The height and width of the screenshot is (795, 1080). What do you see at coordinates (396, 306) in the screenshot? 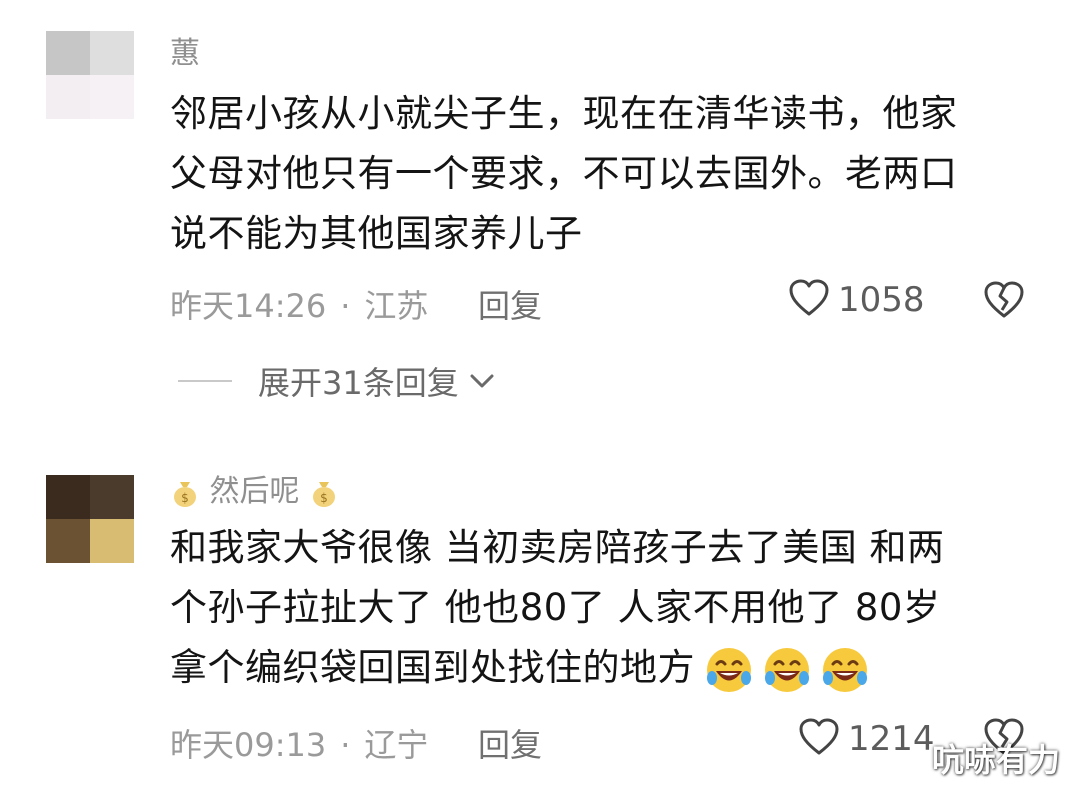
I see `comment-location: 江苏` at bounding box center [396, 306].